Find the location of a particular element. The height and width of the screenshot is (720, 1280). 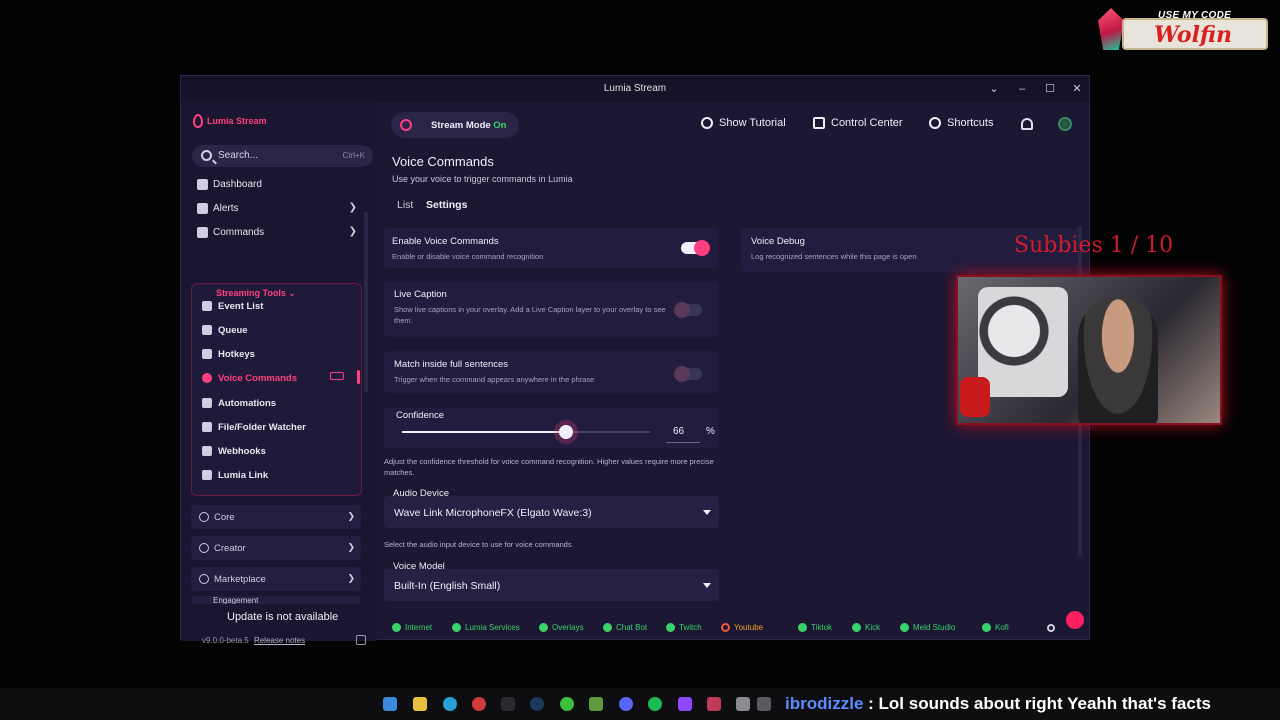

audio-device-select: Wave Link MicrophoneFX (Elgato Wave:3) is located at coordinates (551, 512).